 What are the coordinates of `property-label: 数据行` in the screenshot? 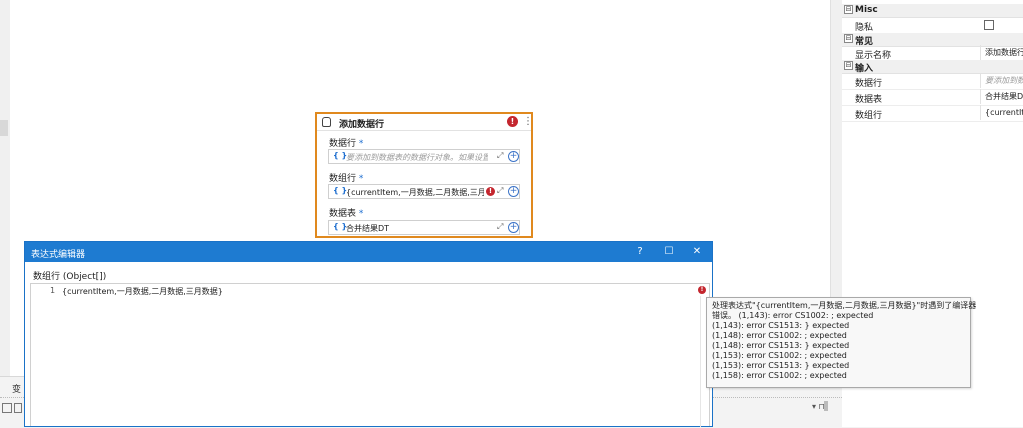 It's located at (869, 84).